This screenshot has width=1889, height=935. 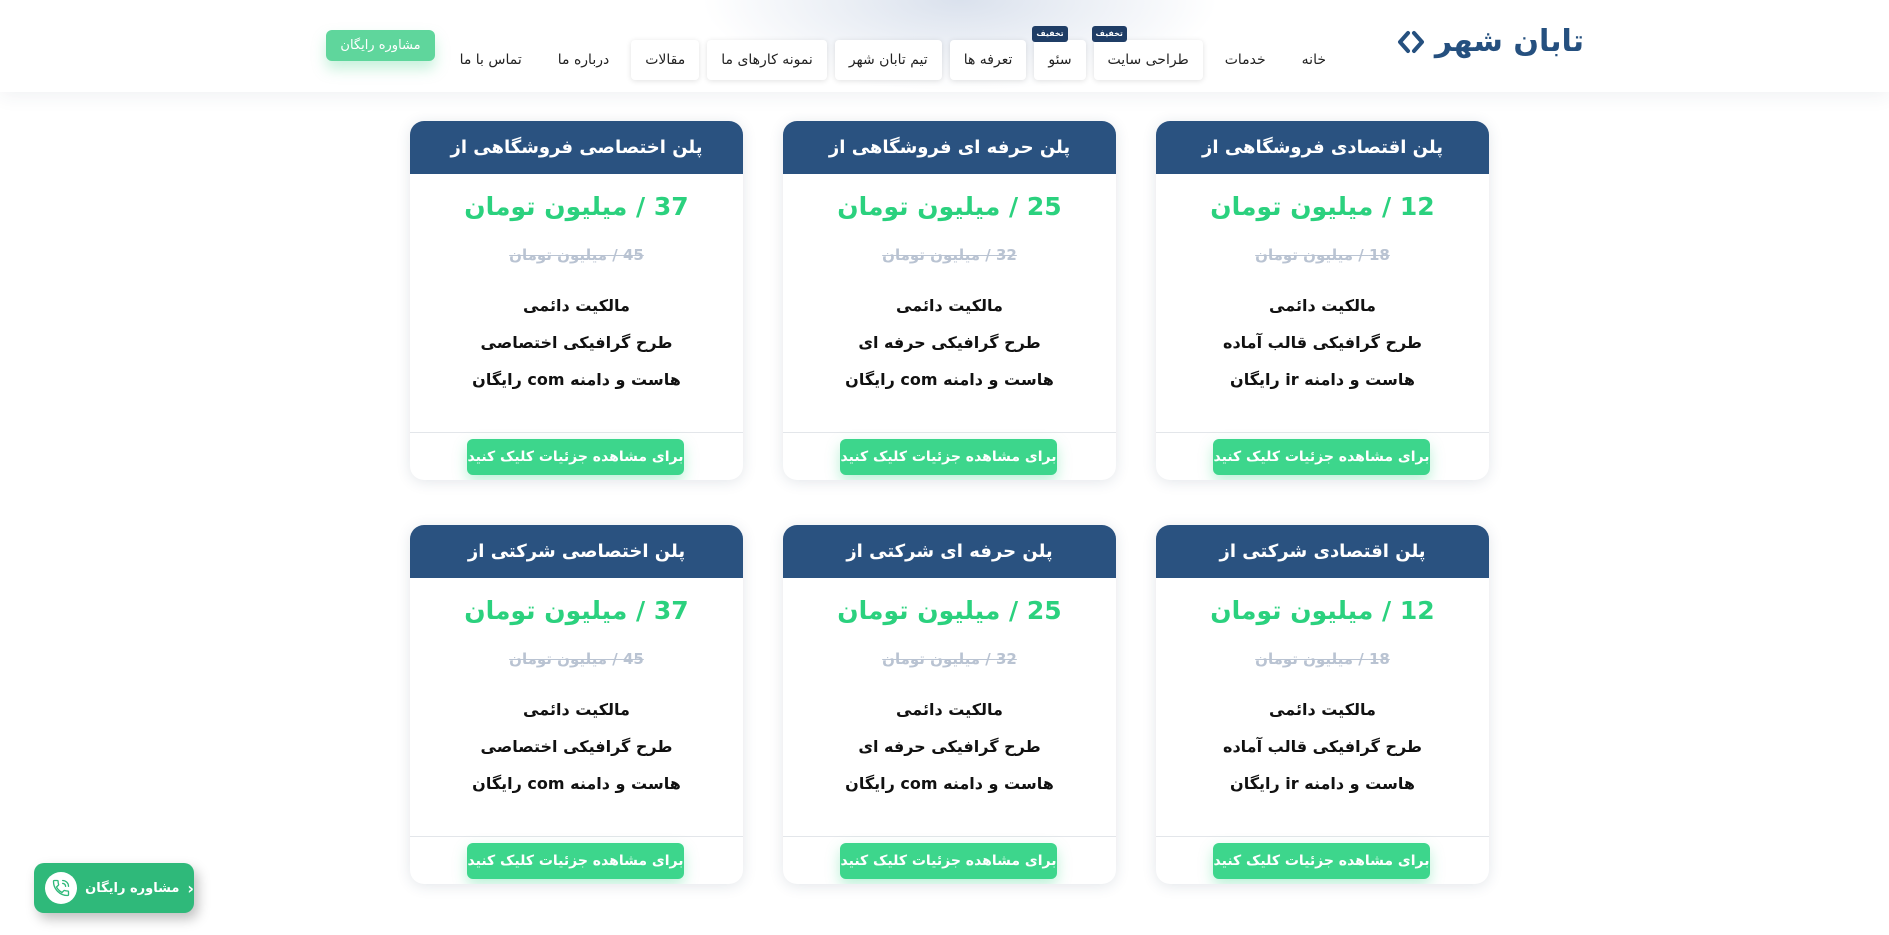 I want to click on nav-item-articles: مقالات, so click(x=665, y=60).